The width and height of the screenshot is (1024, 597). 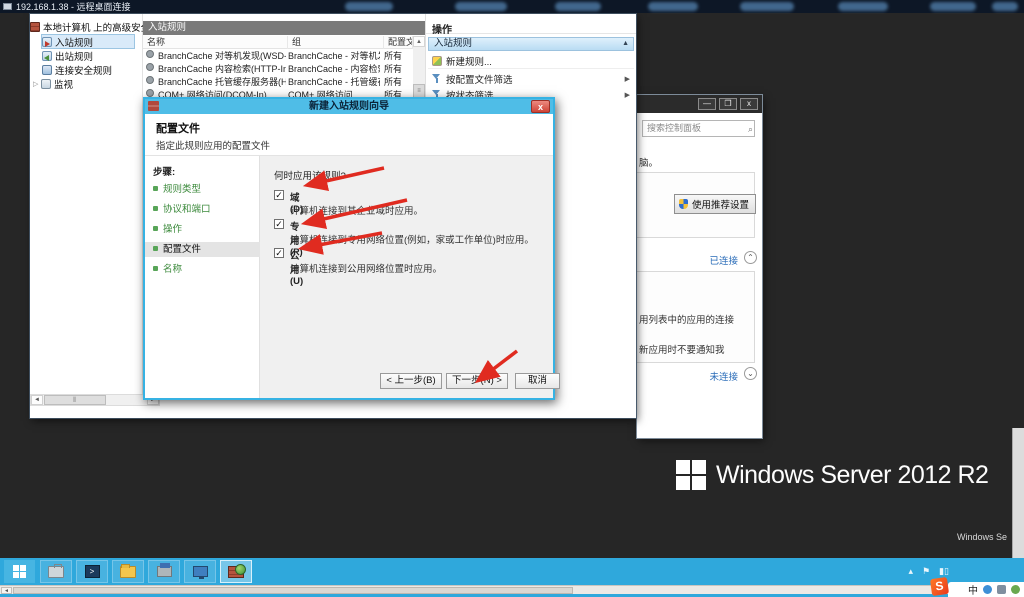 I want to click on rule-name: BranchCache 内容检索(HTTP-In), so click(x=222, y=69).